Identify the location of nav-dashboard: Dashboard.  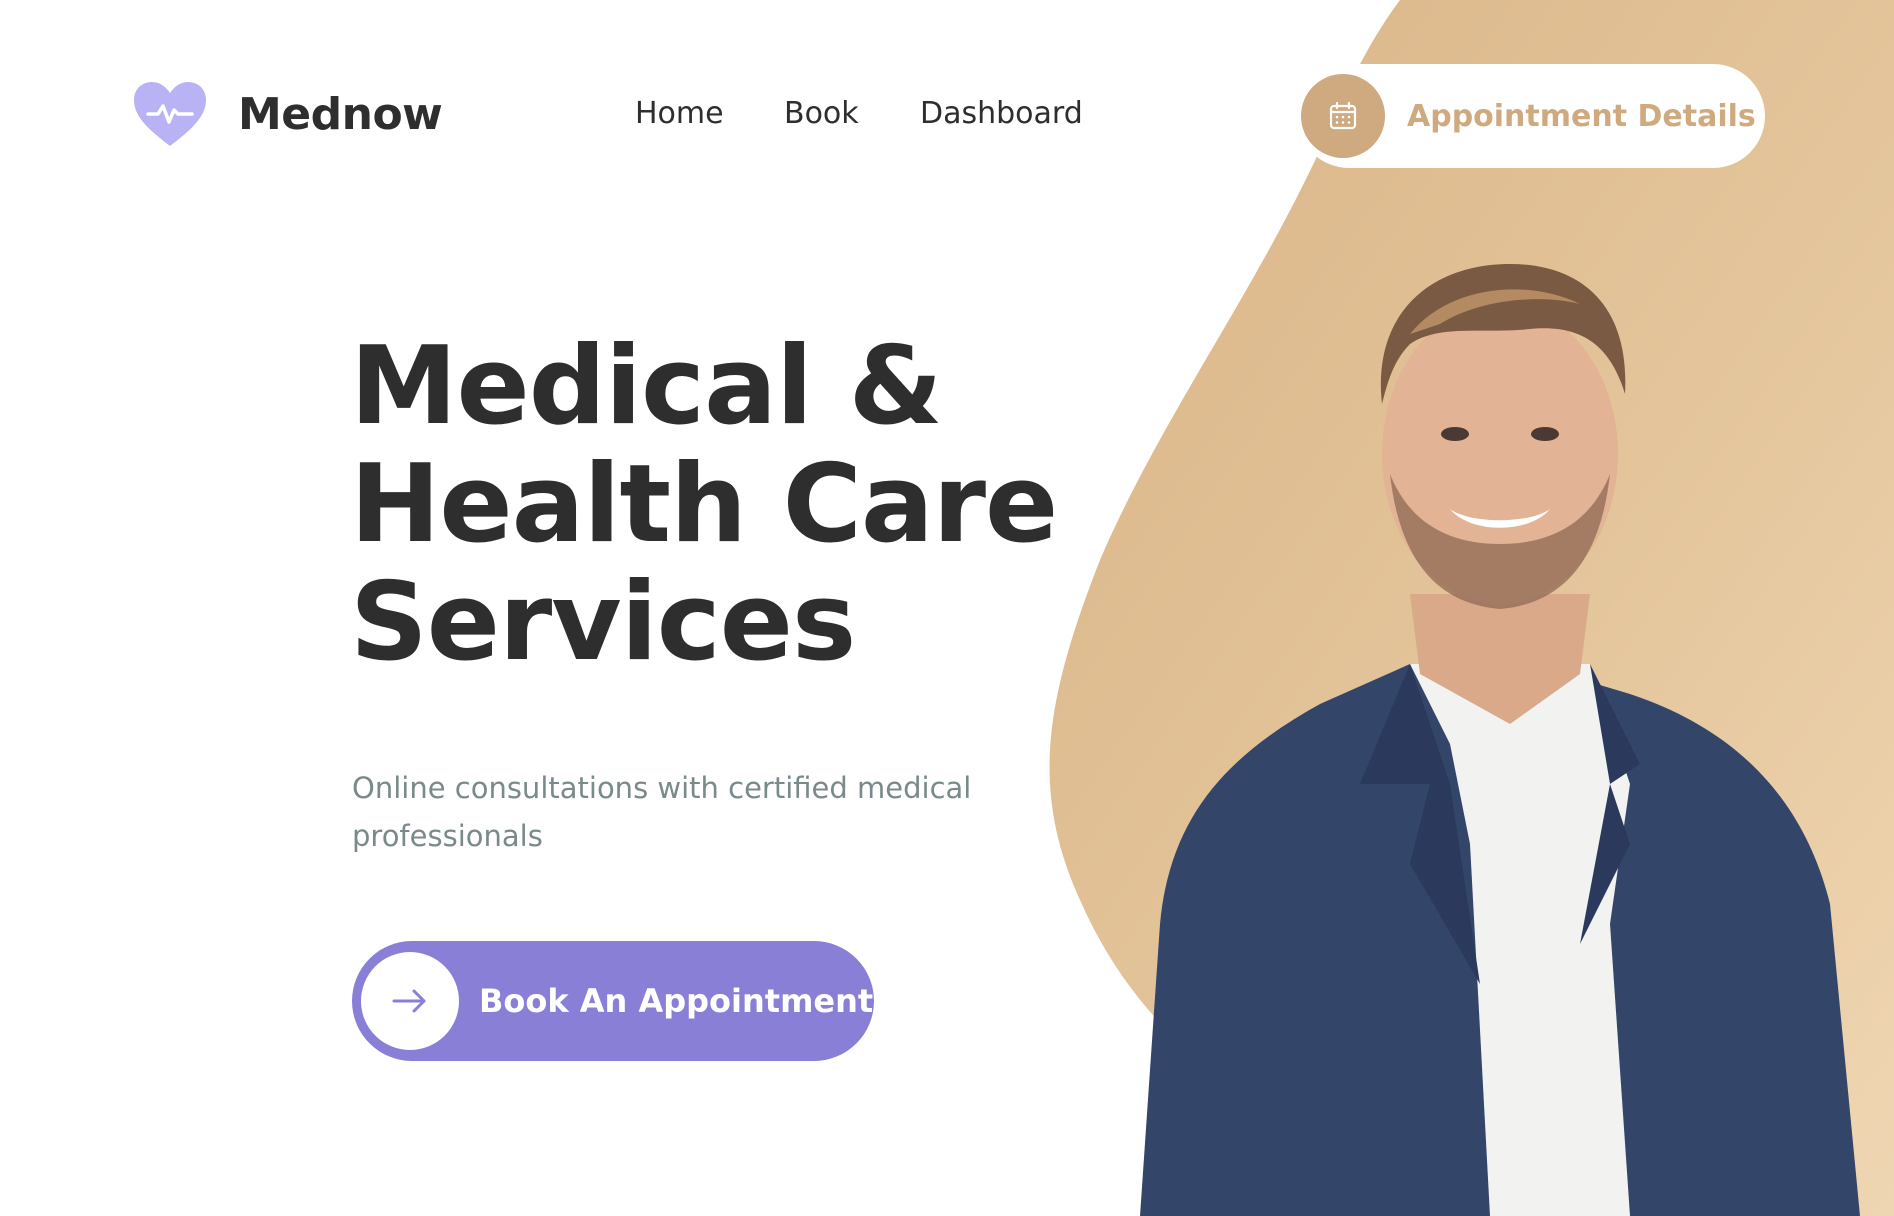
(1001, 113).